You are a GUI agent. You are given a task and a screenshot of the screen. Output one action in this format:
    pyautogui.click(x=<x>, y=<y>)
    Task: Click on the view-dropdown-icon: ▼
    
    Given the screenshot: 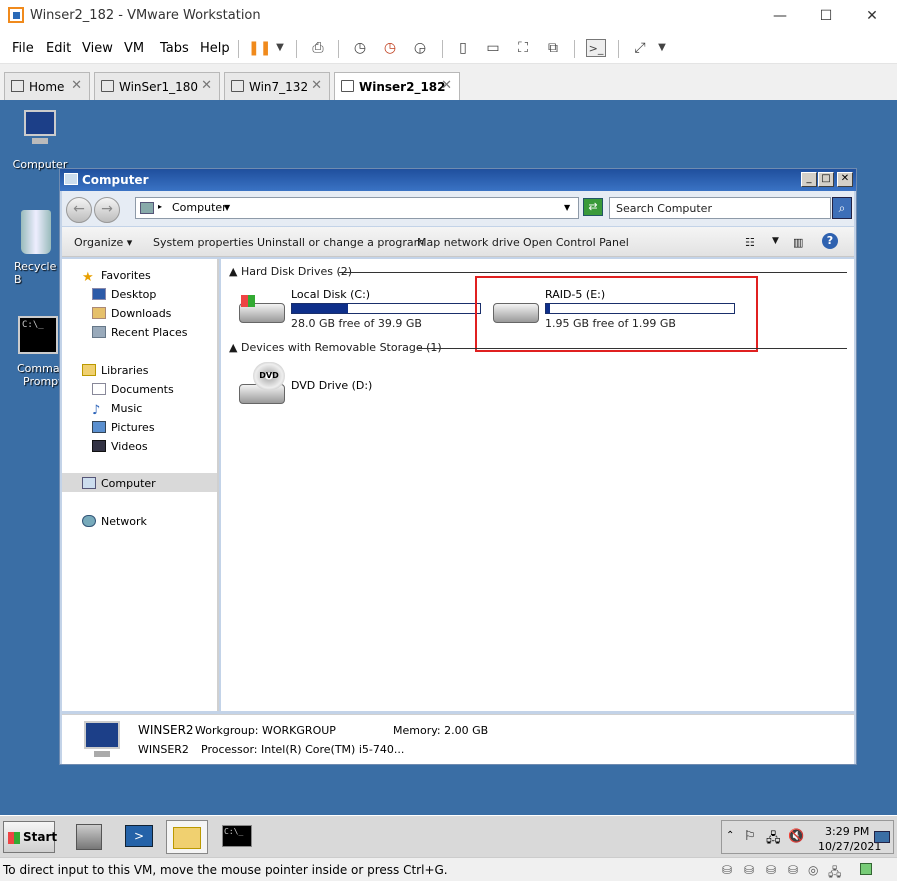 What is the action you would take?
    pyautogui.click(x=775, y=241)
    